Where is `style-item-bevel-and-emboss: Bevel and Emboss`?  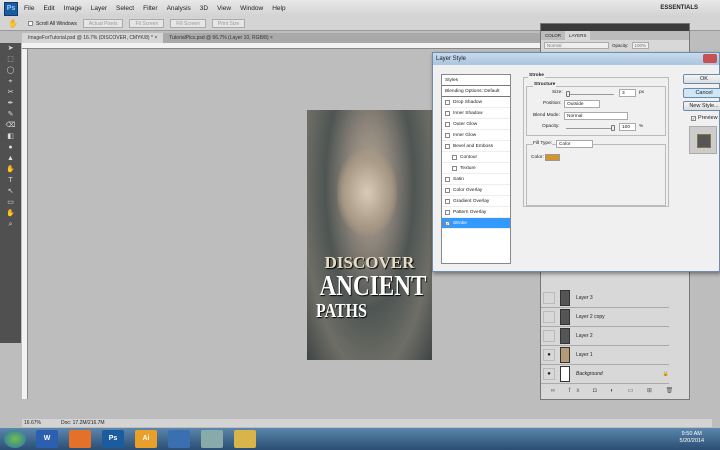
style-item-bevel-and-emboss: Bevel and Emboss is located at coordinates (476, 146).